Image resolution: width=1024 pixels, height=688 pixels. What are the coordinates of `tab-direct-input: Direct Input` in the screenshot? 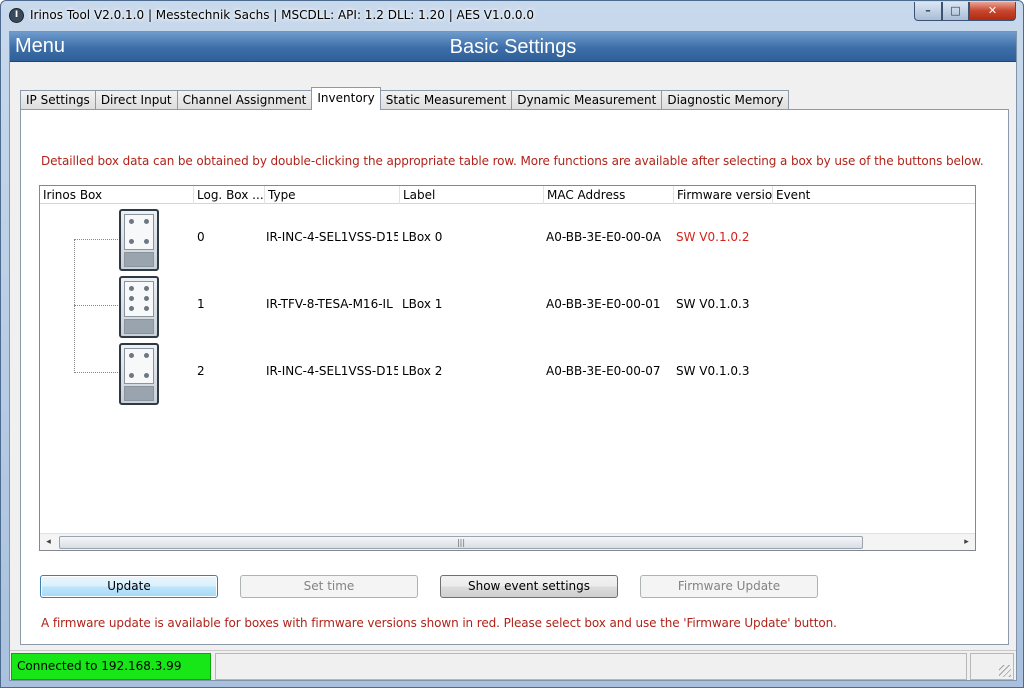 It's located at (136, 100).